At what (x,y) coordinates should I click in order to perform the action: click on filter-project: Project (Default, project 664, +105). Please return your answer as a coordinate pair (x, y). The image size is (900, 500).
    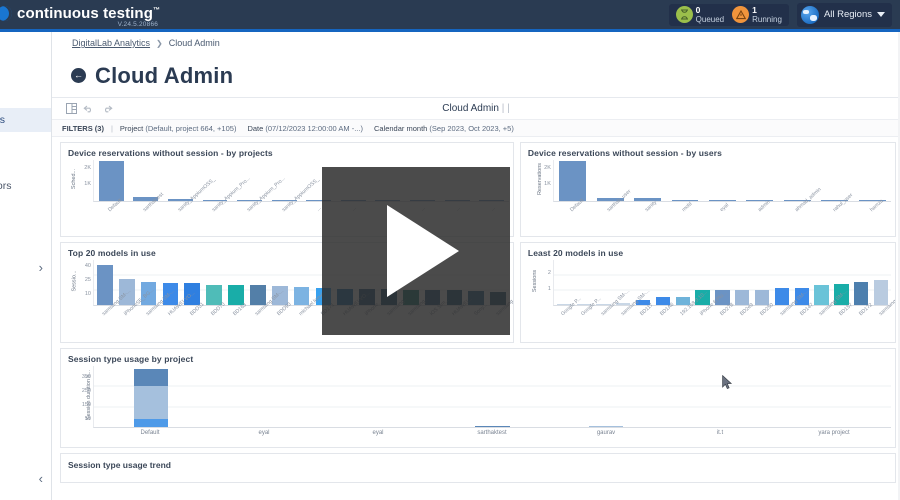
    Looking at the image, I should click on (178, 128).